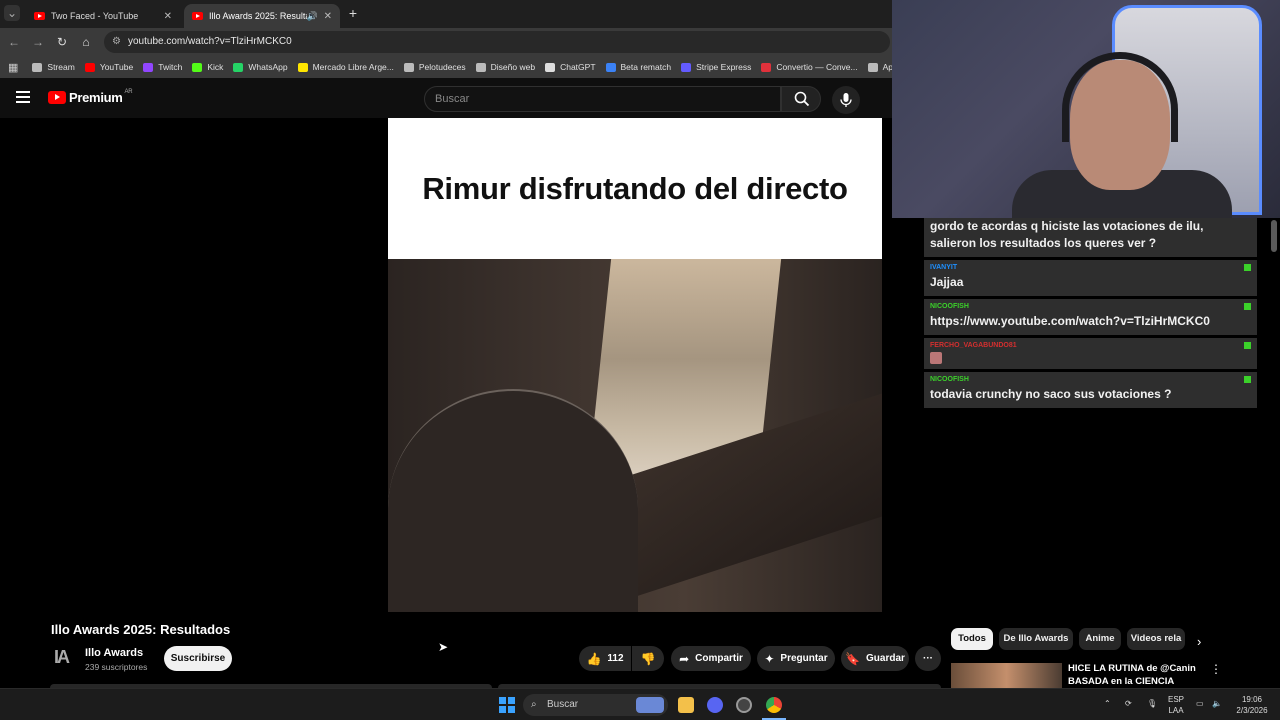  What do you see at coordinates (215, 67) in the screenshot?
I see `bookmark-label: Kick` at bounding box center [215, 67].